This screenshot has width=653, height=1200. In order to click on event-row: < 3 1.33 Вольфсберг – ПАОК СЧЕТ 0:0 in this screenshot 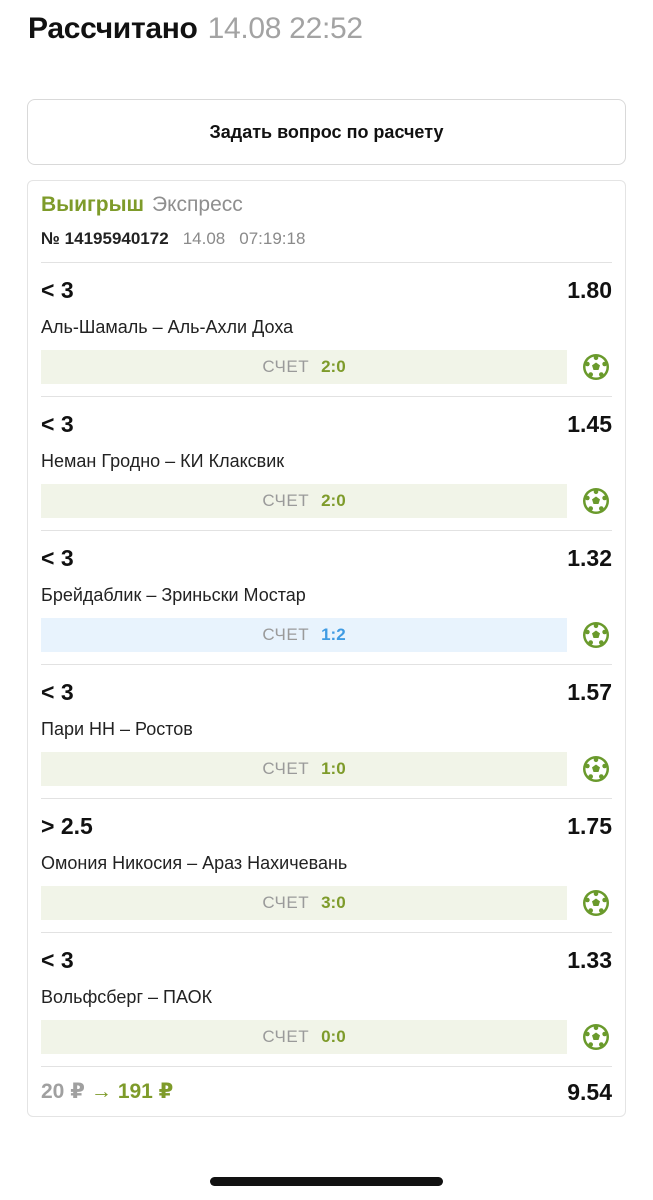, I will do `click(326, 999)`.